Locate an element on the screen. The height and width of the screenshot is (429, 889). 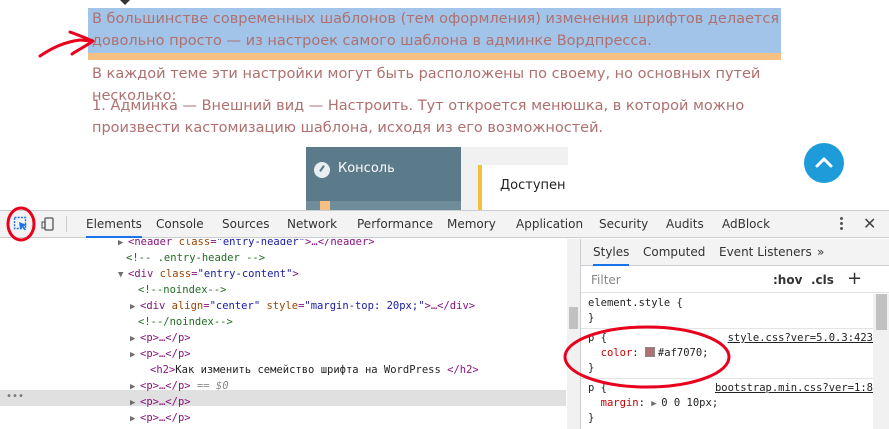
notice-text: Доступен \ is located at coordinates (534, 185).